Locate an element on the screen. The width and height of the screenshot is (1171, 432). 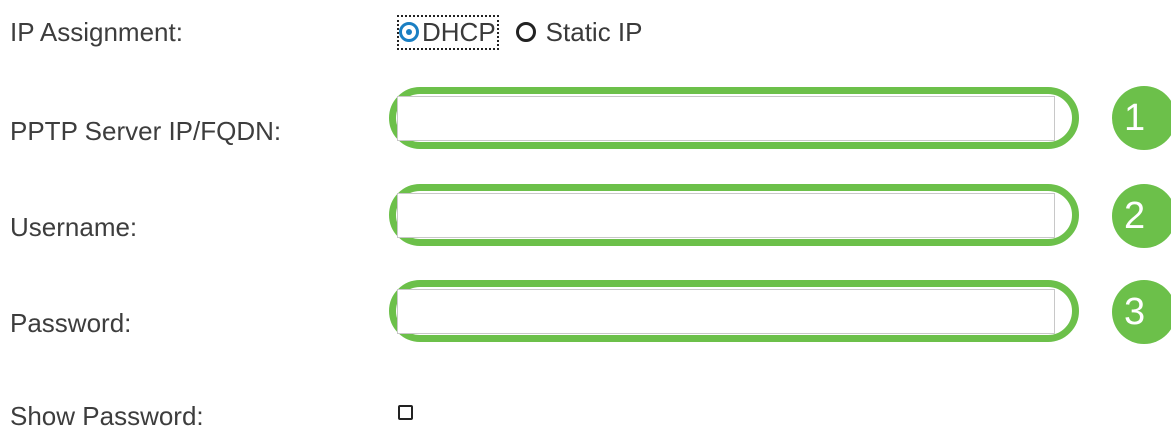
step-badge-3: 3 is located at coordinates (1141, 312).